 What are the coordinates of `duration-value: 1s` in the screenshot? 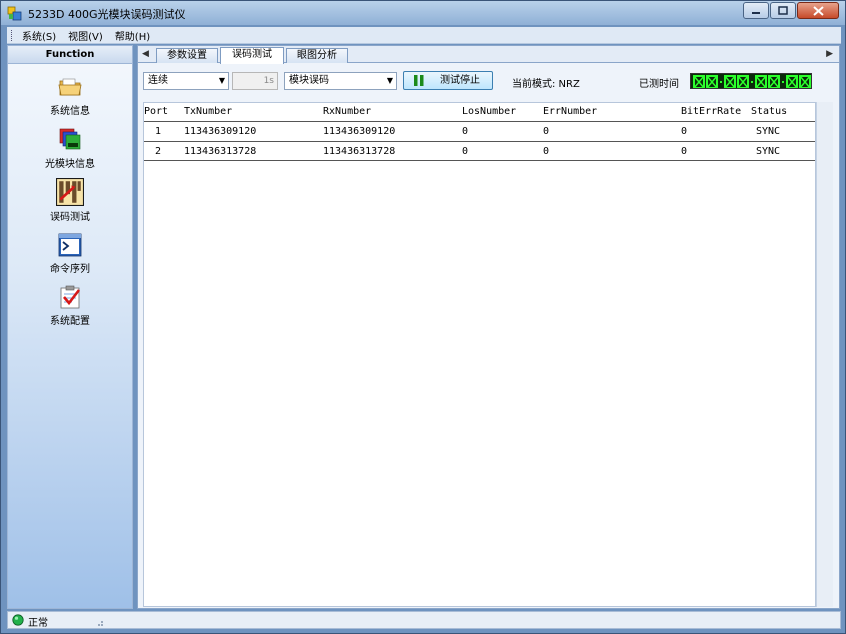 It's located at (268, 81).